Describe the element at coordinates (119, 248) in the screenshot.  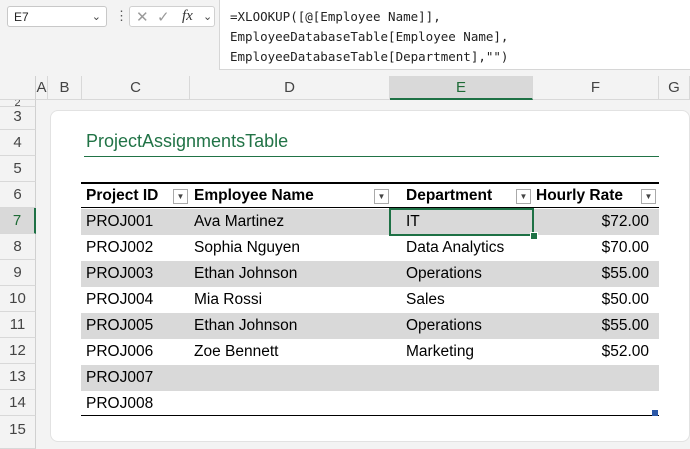
I see `cell-project-id: PROJ002` at that location.